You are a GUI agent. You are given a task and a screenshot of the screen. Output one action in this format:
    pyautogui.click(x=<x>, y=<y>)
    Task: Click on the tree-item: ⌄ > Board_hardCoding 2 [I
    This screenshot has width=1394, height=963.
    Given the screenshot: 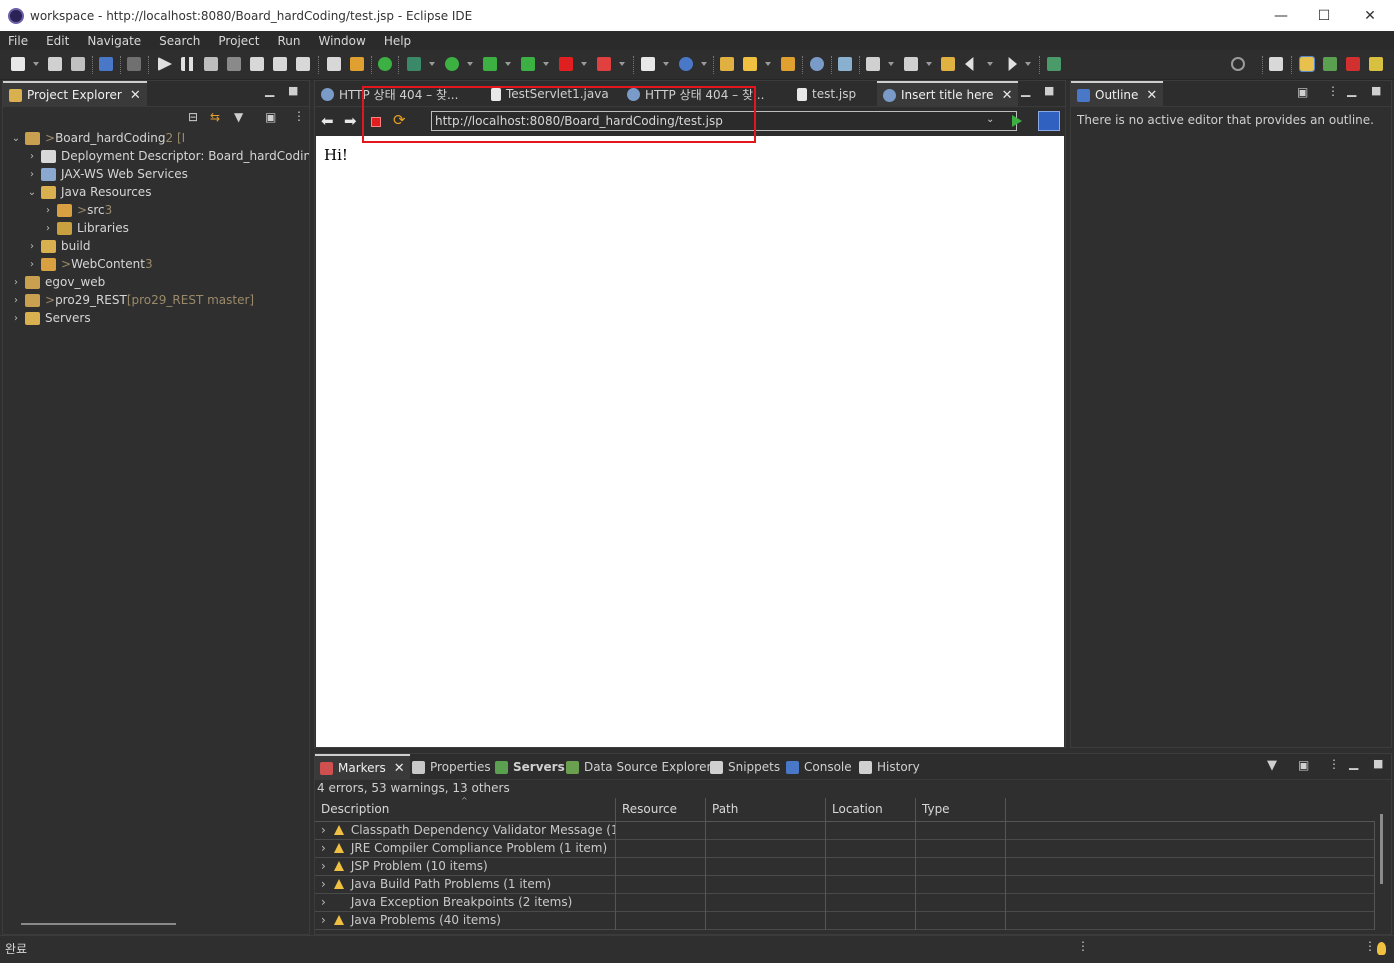 What is the action you would take?
    pyautogui.click(x=94, y=138)
    